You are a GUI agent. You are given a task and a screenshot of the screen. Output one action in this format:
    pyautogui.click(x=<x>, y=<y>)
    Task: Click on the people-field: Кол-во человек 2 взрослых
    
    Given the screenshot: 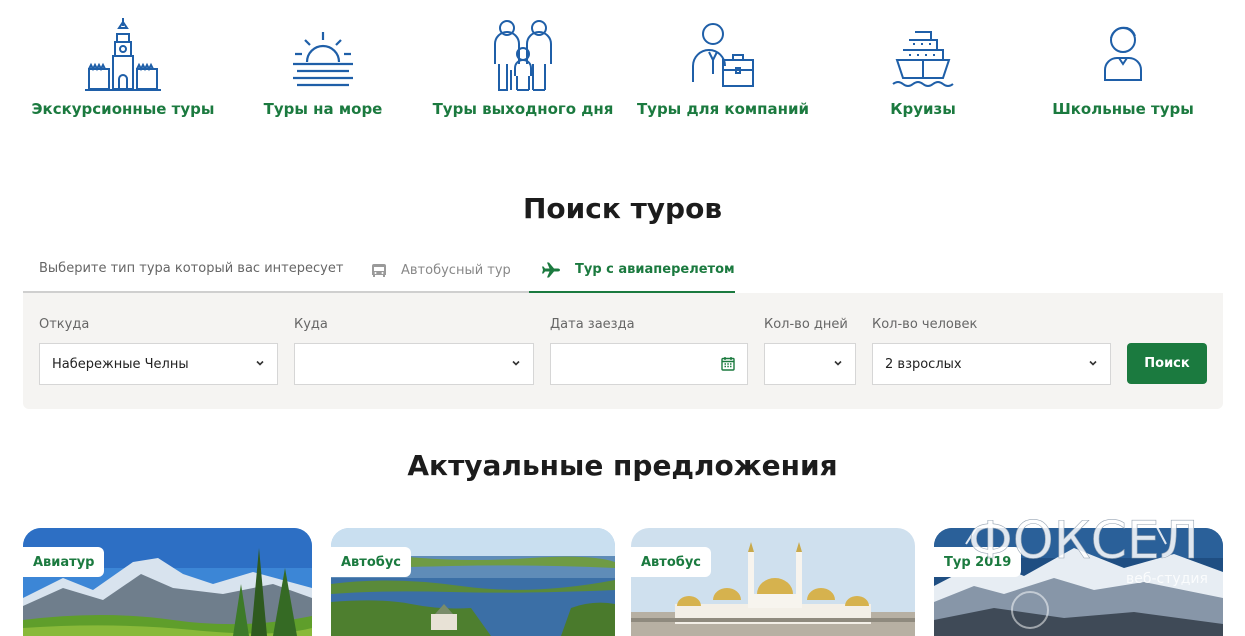 What is the action you would take?
    pyautogui.click(x=991, y=351)
    